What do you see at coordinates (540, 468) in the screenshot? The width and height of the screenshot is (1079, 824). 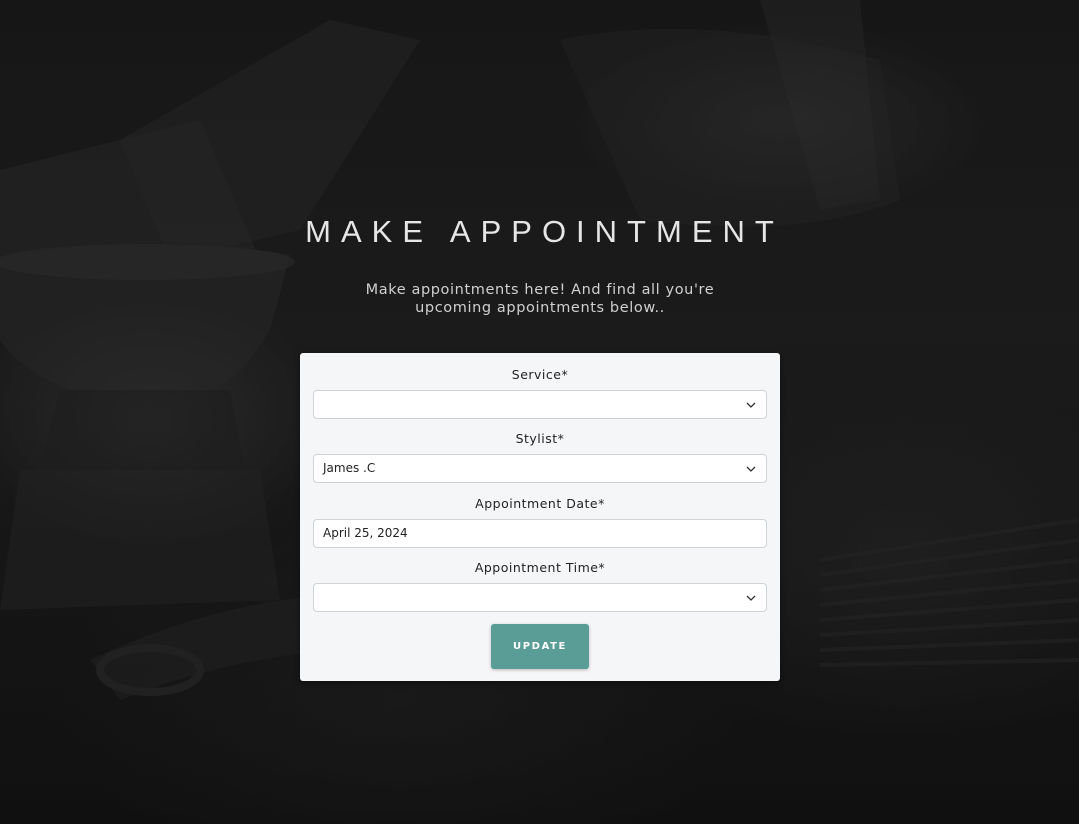 I see `stylist-select: James .C` at bounding box center [540, 468].